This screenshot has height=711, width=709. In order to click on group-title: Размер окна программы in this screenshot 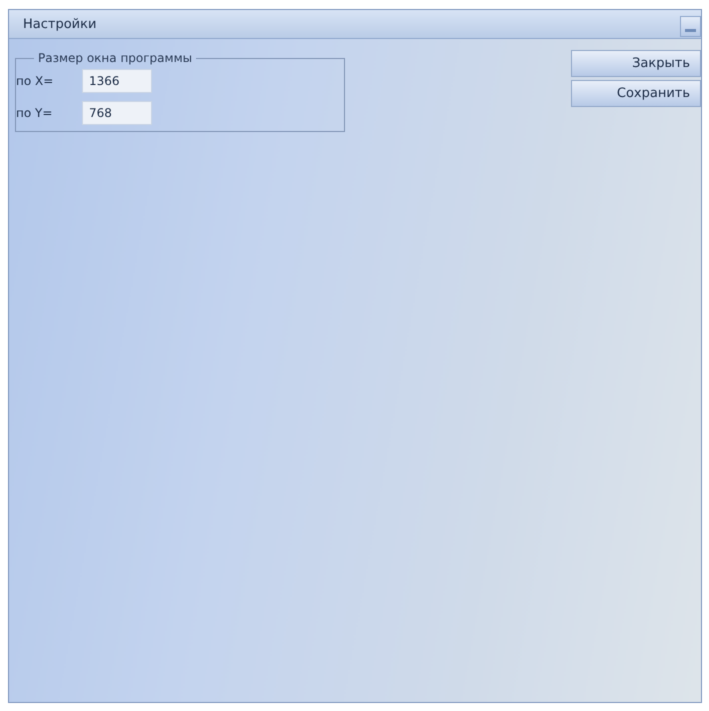, I will do `click(115, 58)`.